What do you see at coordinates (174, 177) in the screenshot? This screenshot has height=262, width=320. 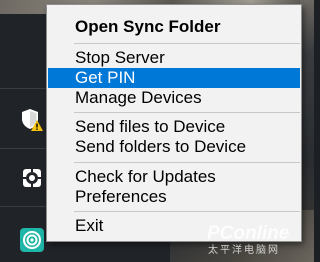 I see `menu-item-check-updates: Check for Updates` at bounding box center [174, 177].